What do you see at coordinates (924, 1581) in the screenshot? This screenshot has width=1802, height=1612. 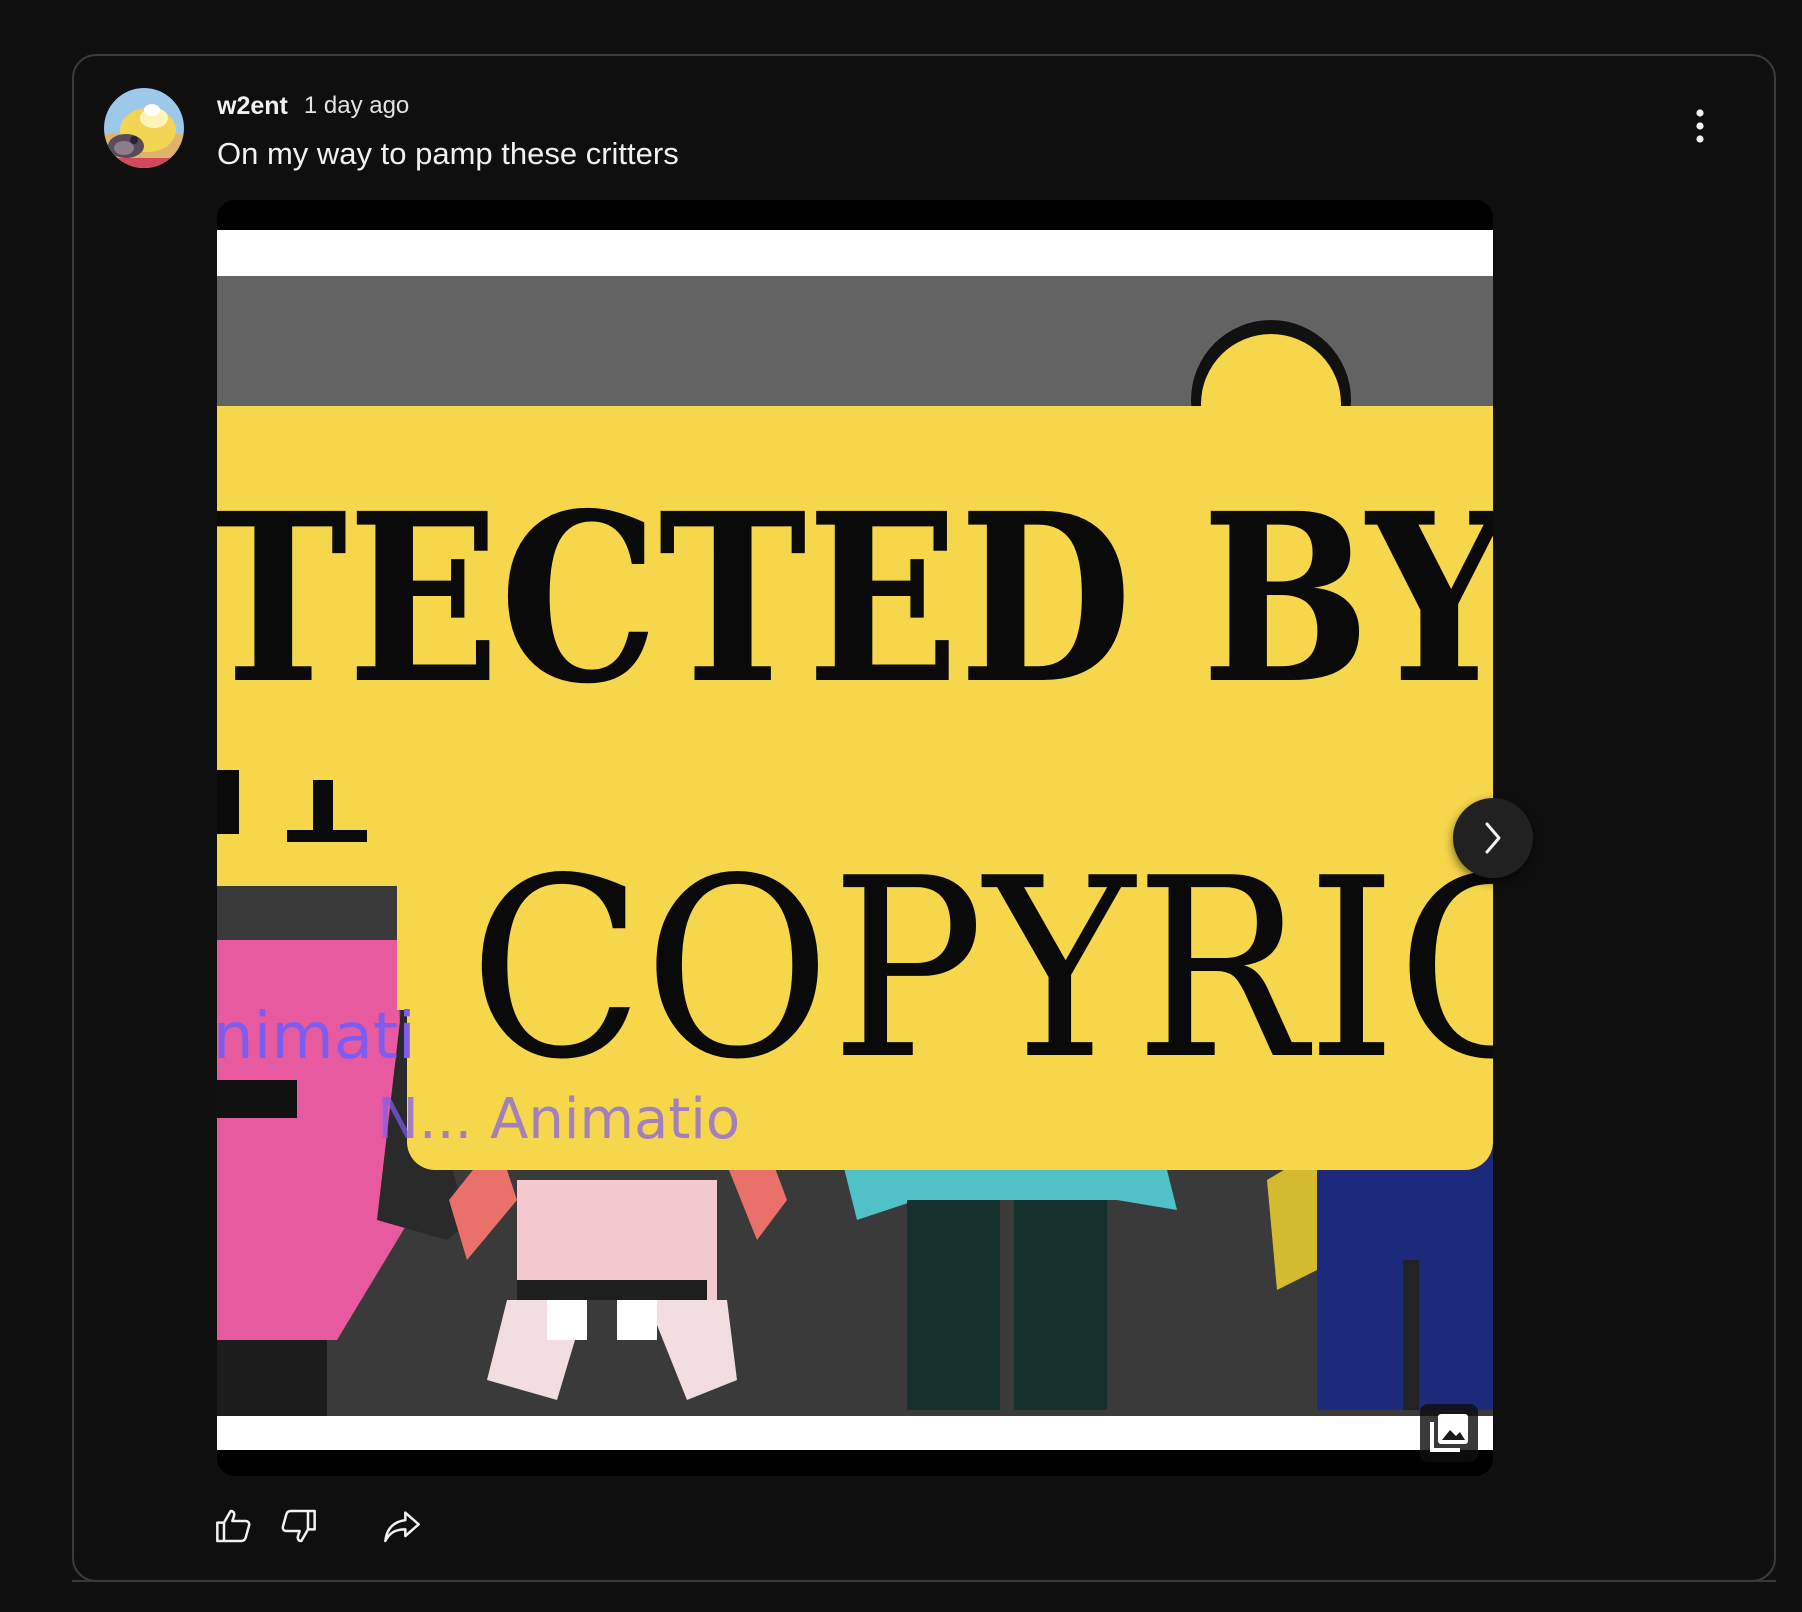 I see `divider` at bounding box center [924, 1581].